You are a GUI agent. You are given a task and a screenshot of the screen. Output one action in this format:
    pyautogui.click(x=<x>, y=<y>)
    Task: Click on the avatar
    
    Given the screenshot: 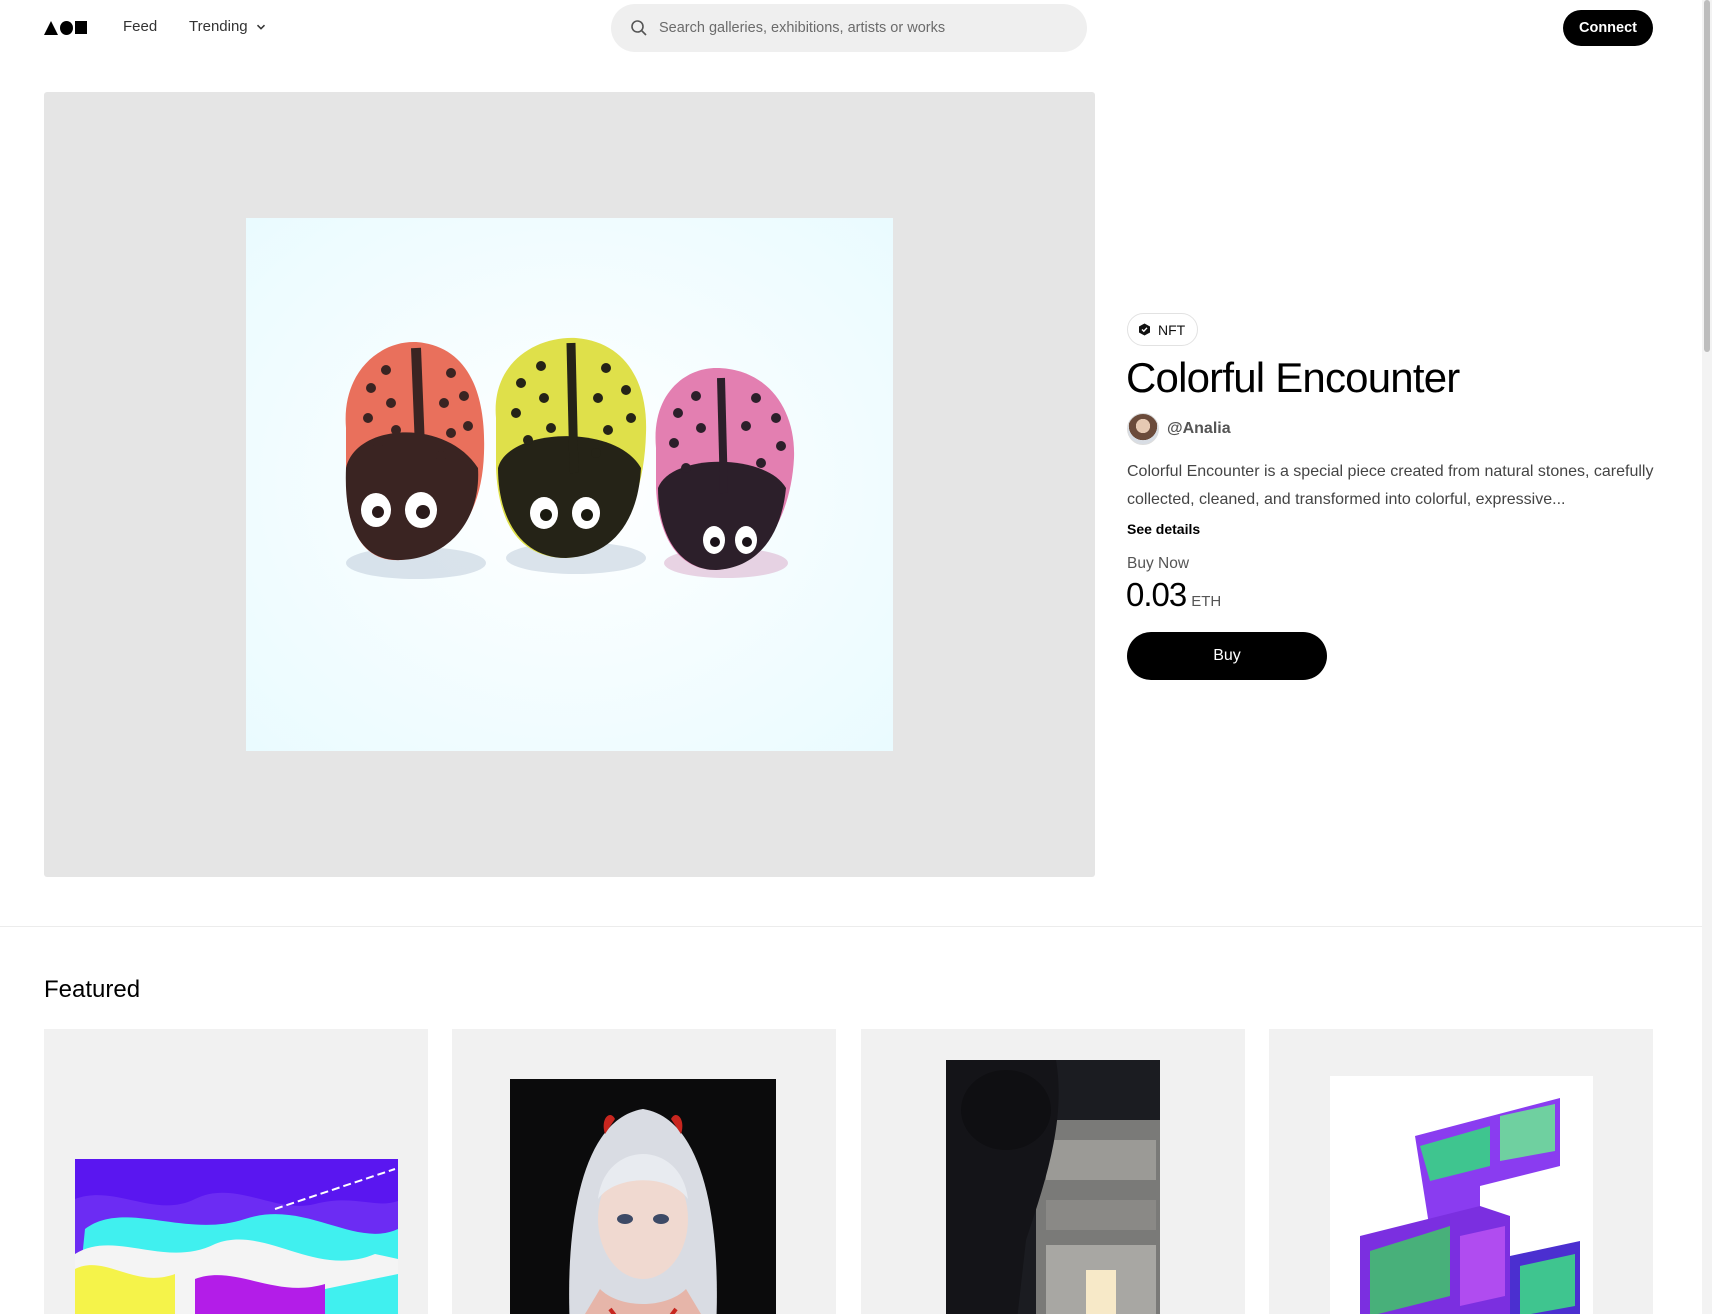 What is the action you would take?
    pyautogui.click(x=1143, y=429)
    